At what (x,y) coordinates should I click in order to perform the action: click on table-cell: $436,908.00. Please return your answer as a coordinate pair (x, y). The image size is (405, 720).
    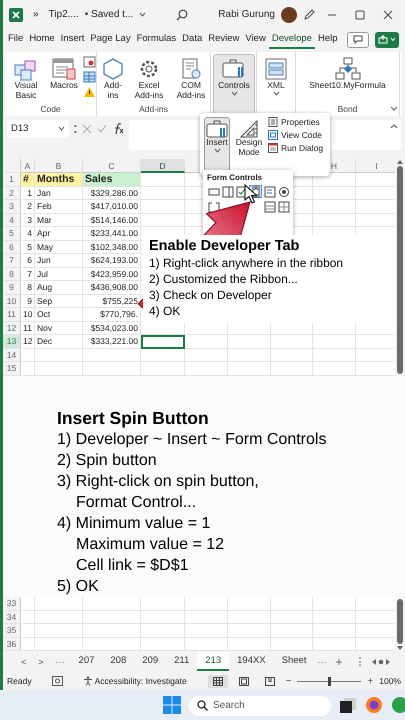
    Looking at the image, I should click on (112, 288).